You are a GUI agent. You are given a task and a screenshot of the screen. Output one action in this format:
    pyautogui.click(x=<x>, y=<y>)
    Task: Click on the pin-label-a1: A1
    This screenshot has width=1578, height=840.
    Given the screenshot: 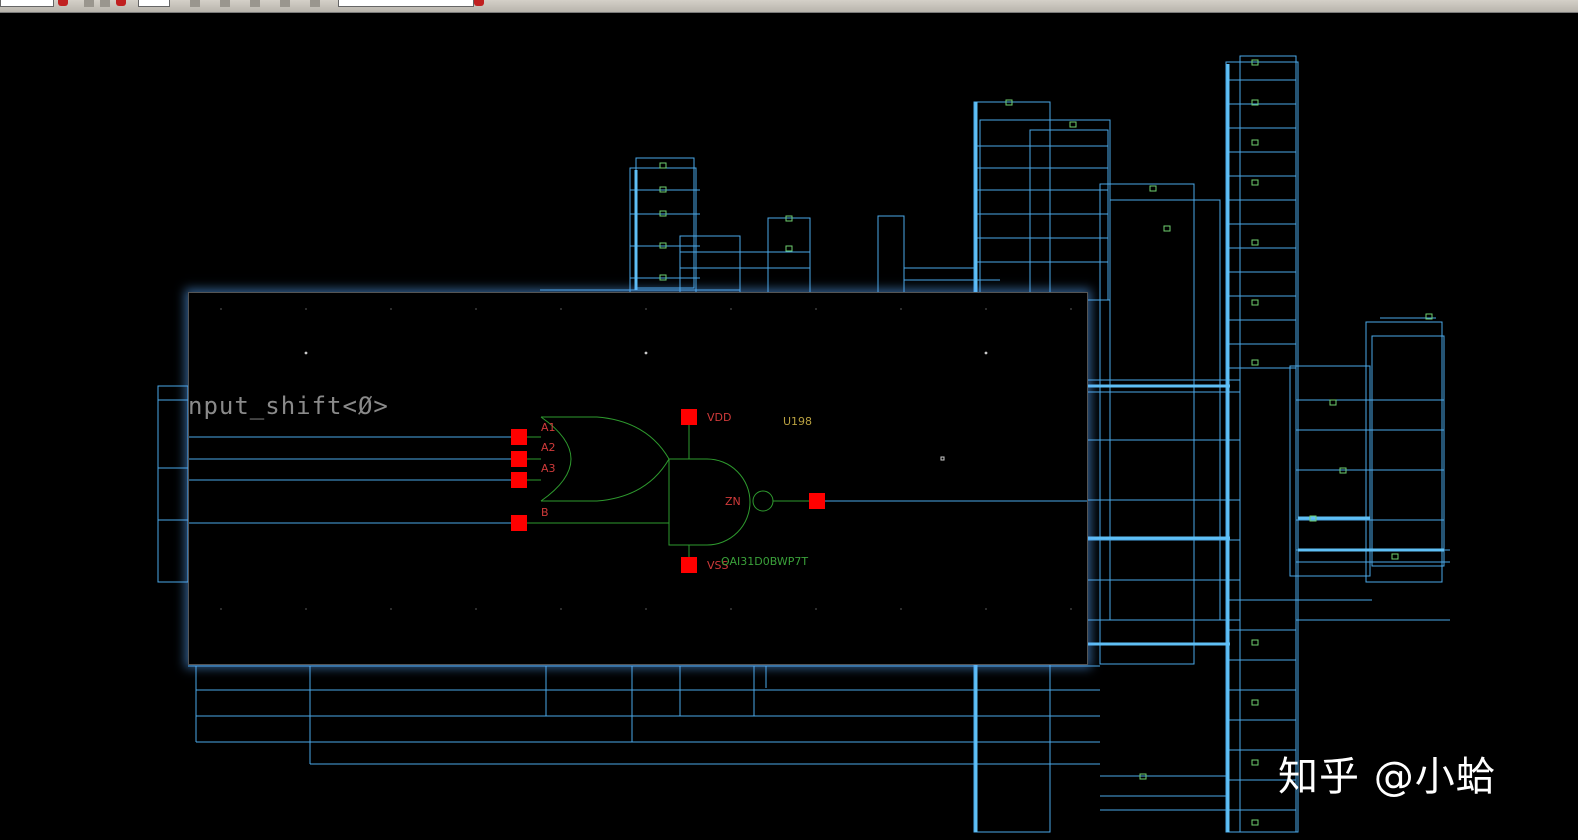 What is the action you would take?
    pyautogui.click(x=548, y=427)
    